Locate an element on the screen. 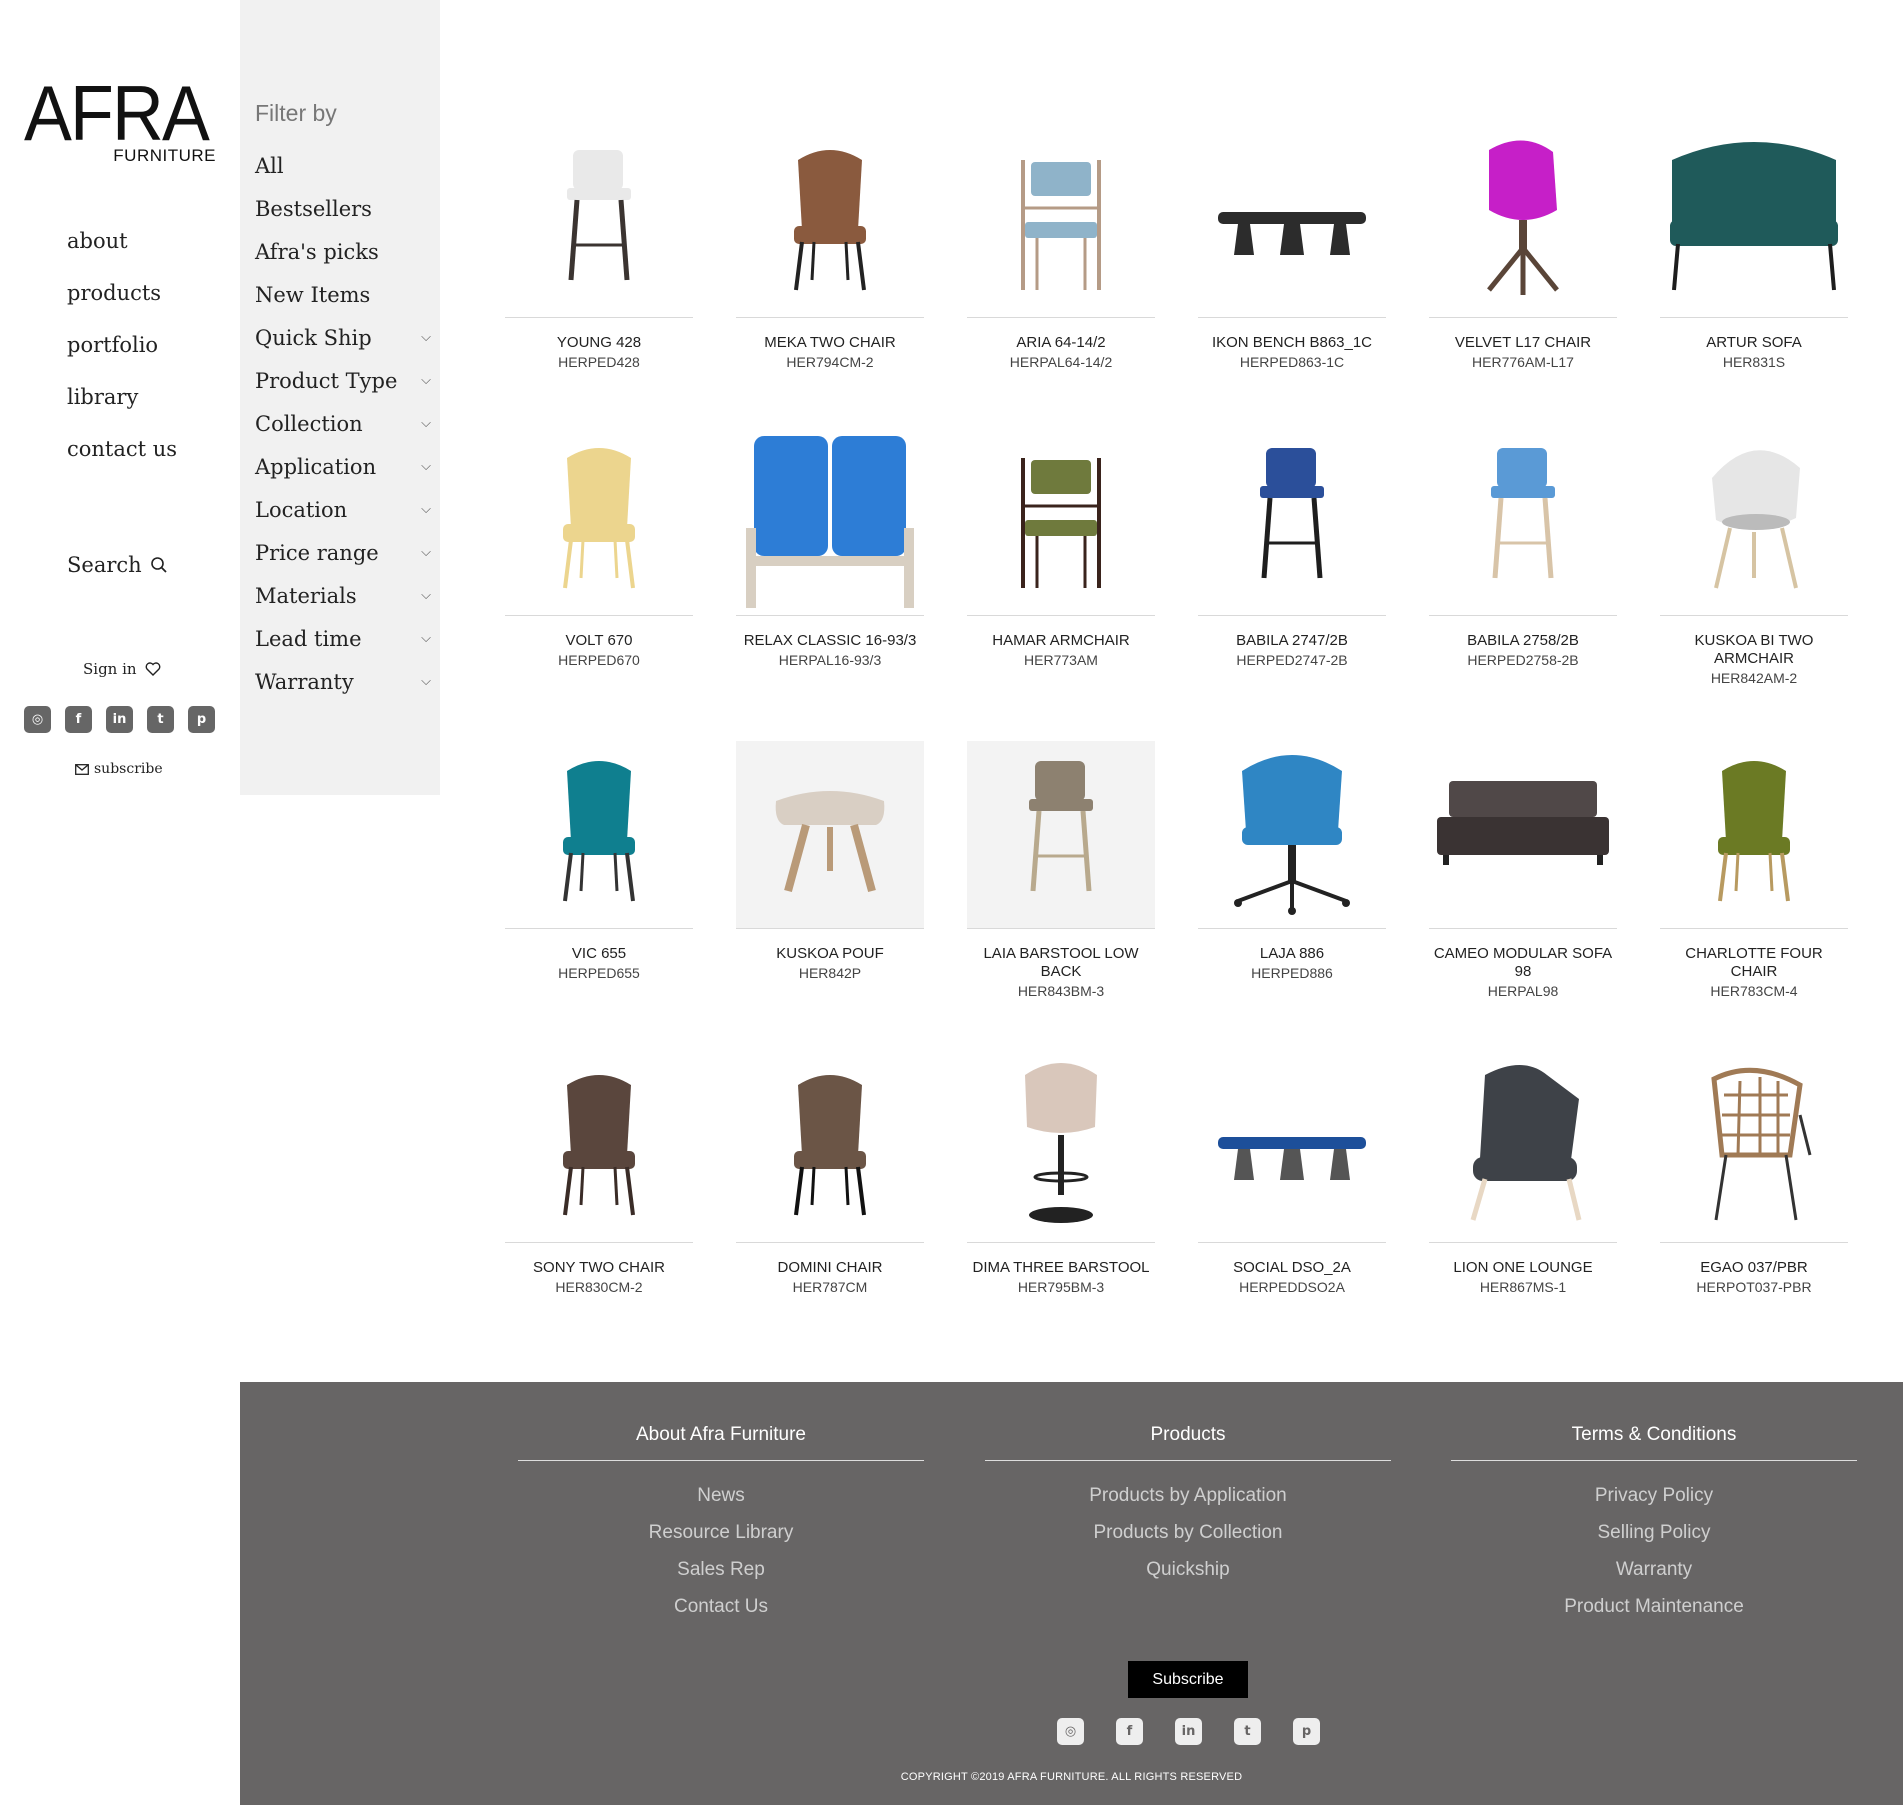 This screenshot has height=1805, width=1903. nav-products: products is located at coordinates (122, 302).